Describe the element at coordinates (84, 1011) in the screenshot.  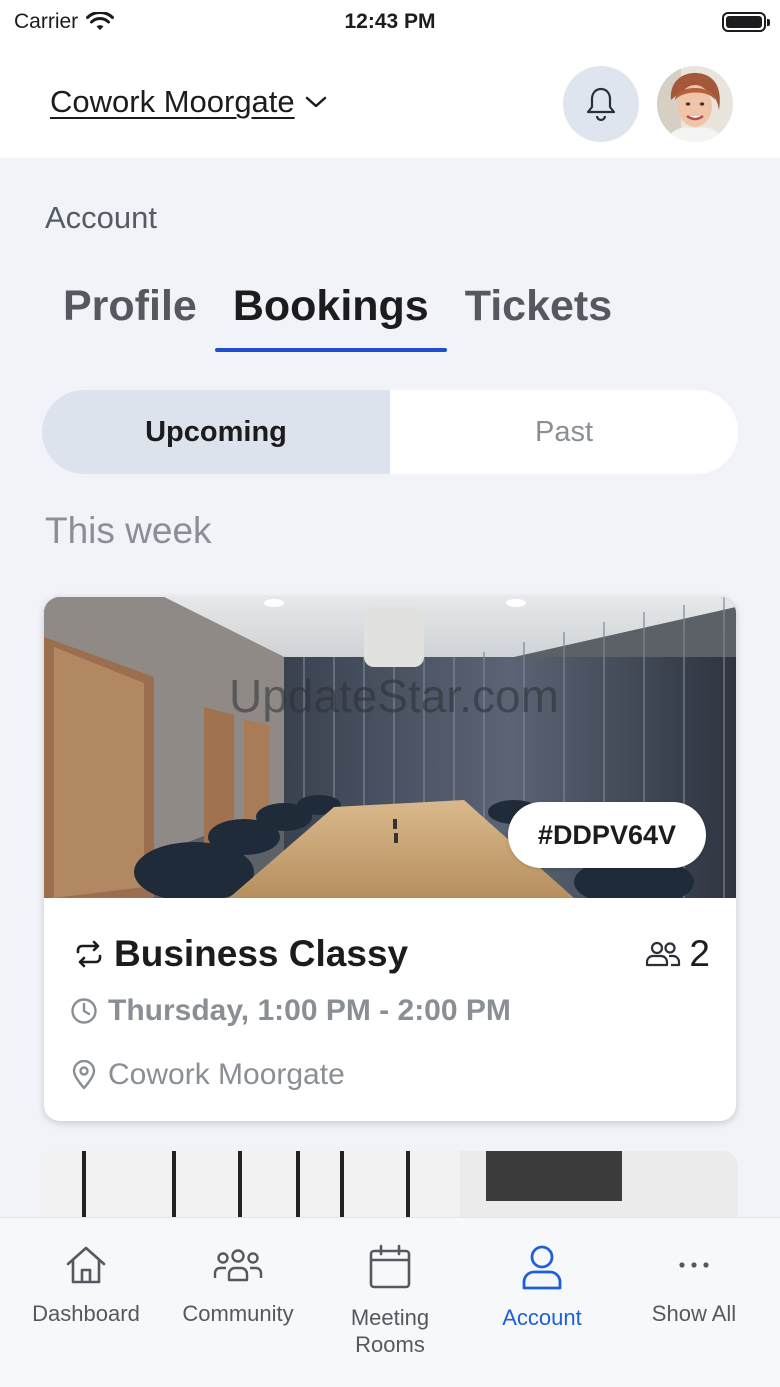
I see `clock-icon` at that location.